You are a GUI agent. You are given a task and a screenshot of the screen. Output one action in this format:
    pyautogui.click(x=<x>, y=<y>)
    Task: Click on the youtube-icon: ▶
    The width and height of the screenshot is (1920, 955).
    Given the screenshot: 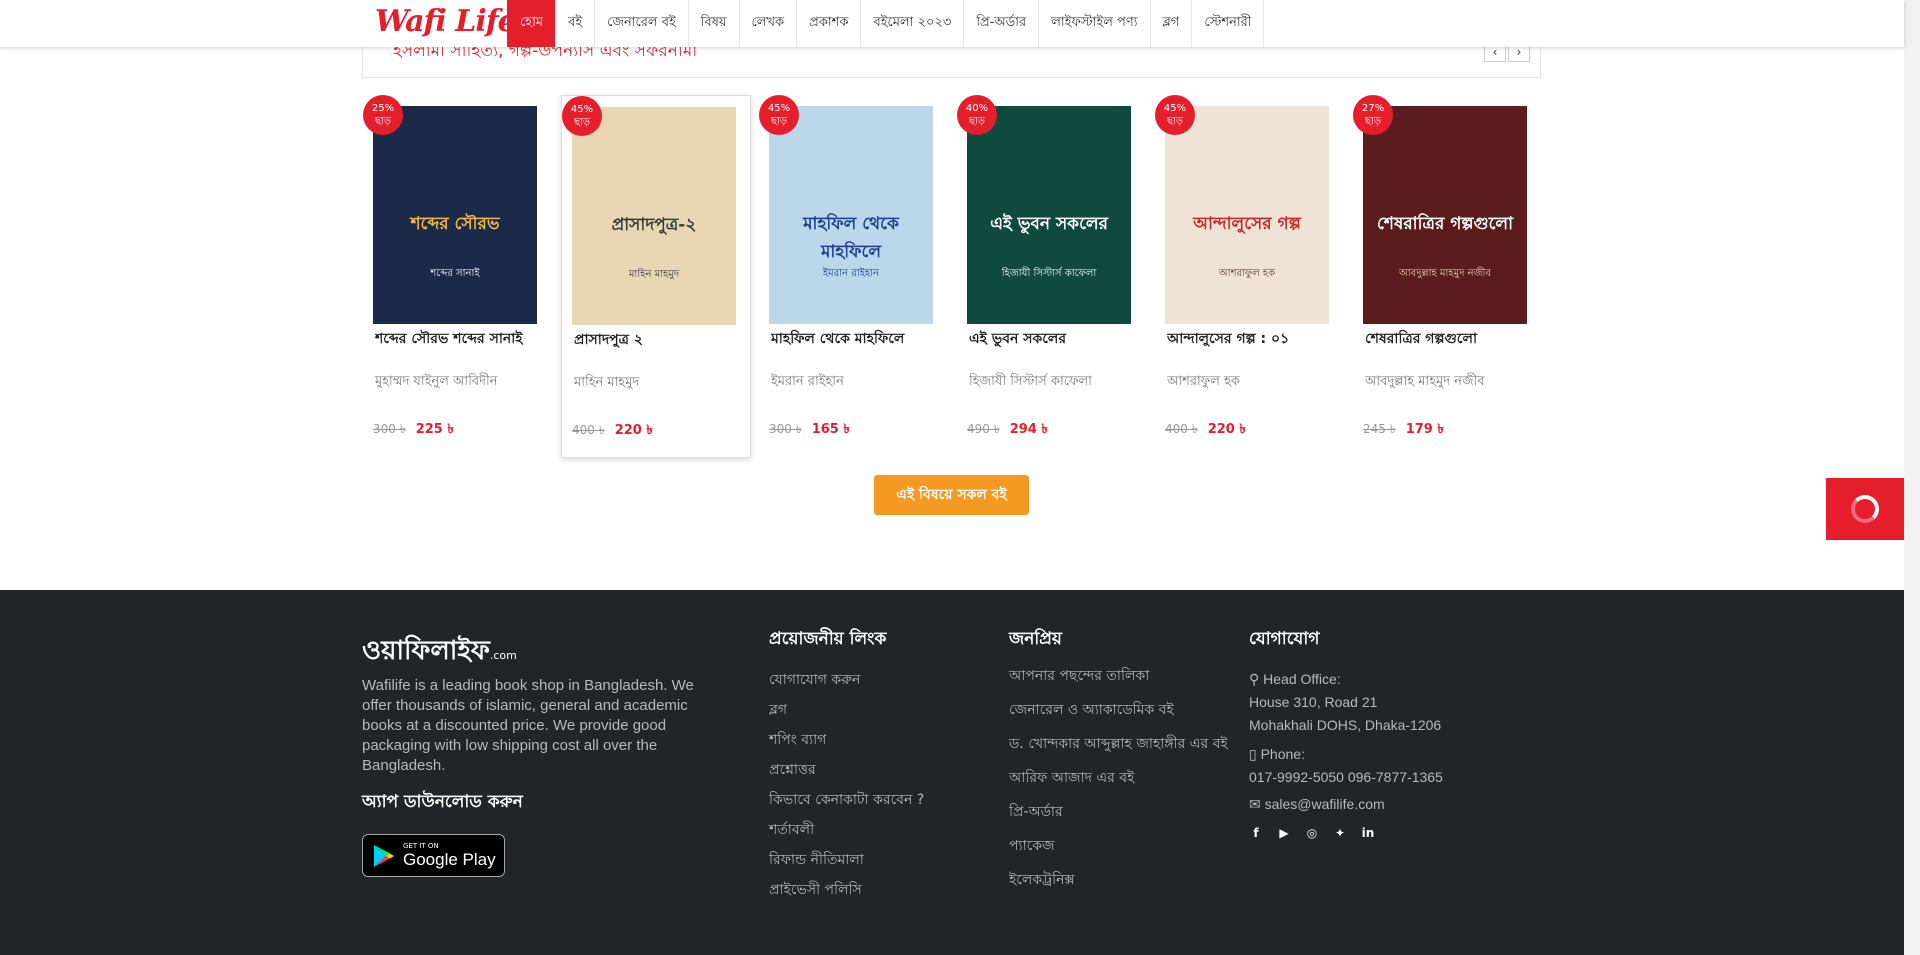 What is the action you would take?
    pyautogui.click(x=1284, y=833)
    